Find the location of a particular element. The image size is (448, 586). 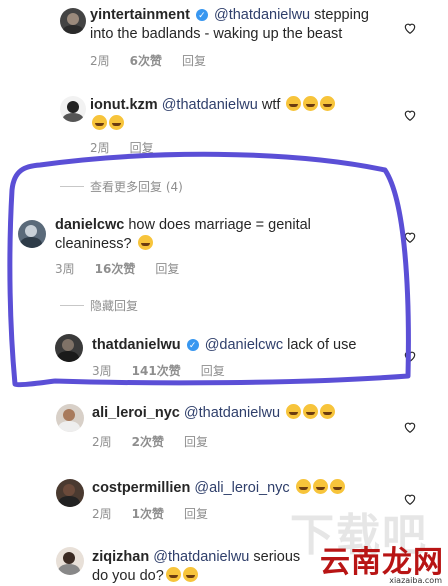

comment-meta: 2周 1次赞 回复 is located at coordinates (150, 513).